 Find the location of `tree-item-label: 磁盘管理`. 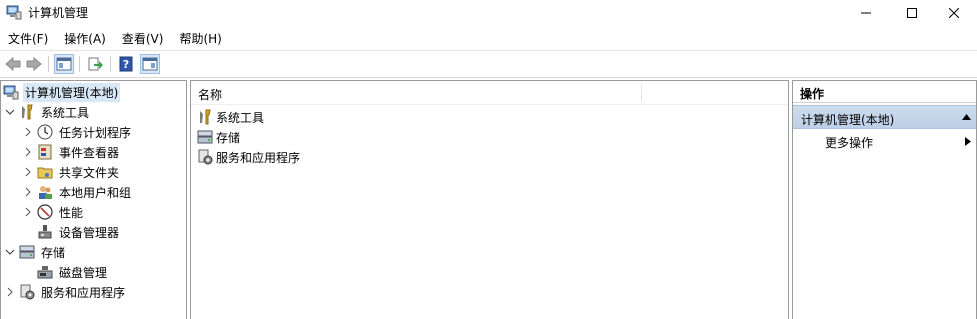

tree-item-label: 磁盘管理 is located at coordinates (83, 272).